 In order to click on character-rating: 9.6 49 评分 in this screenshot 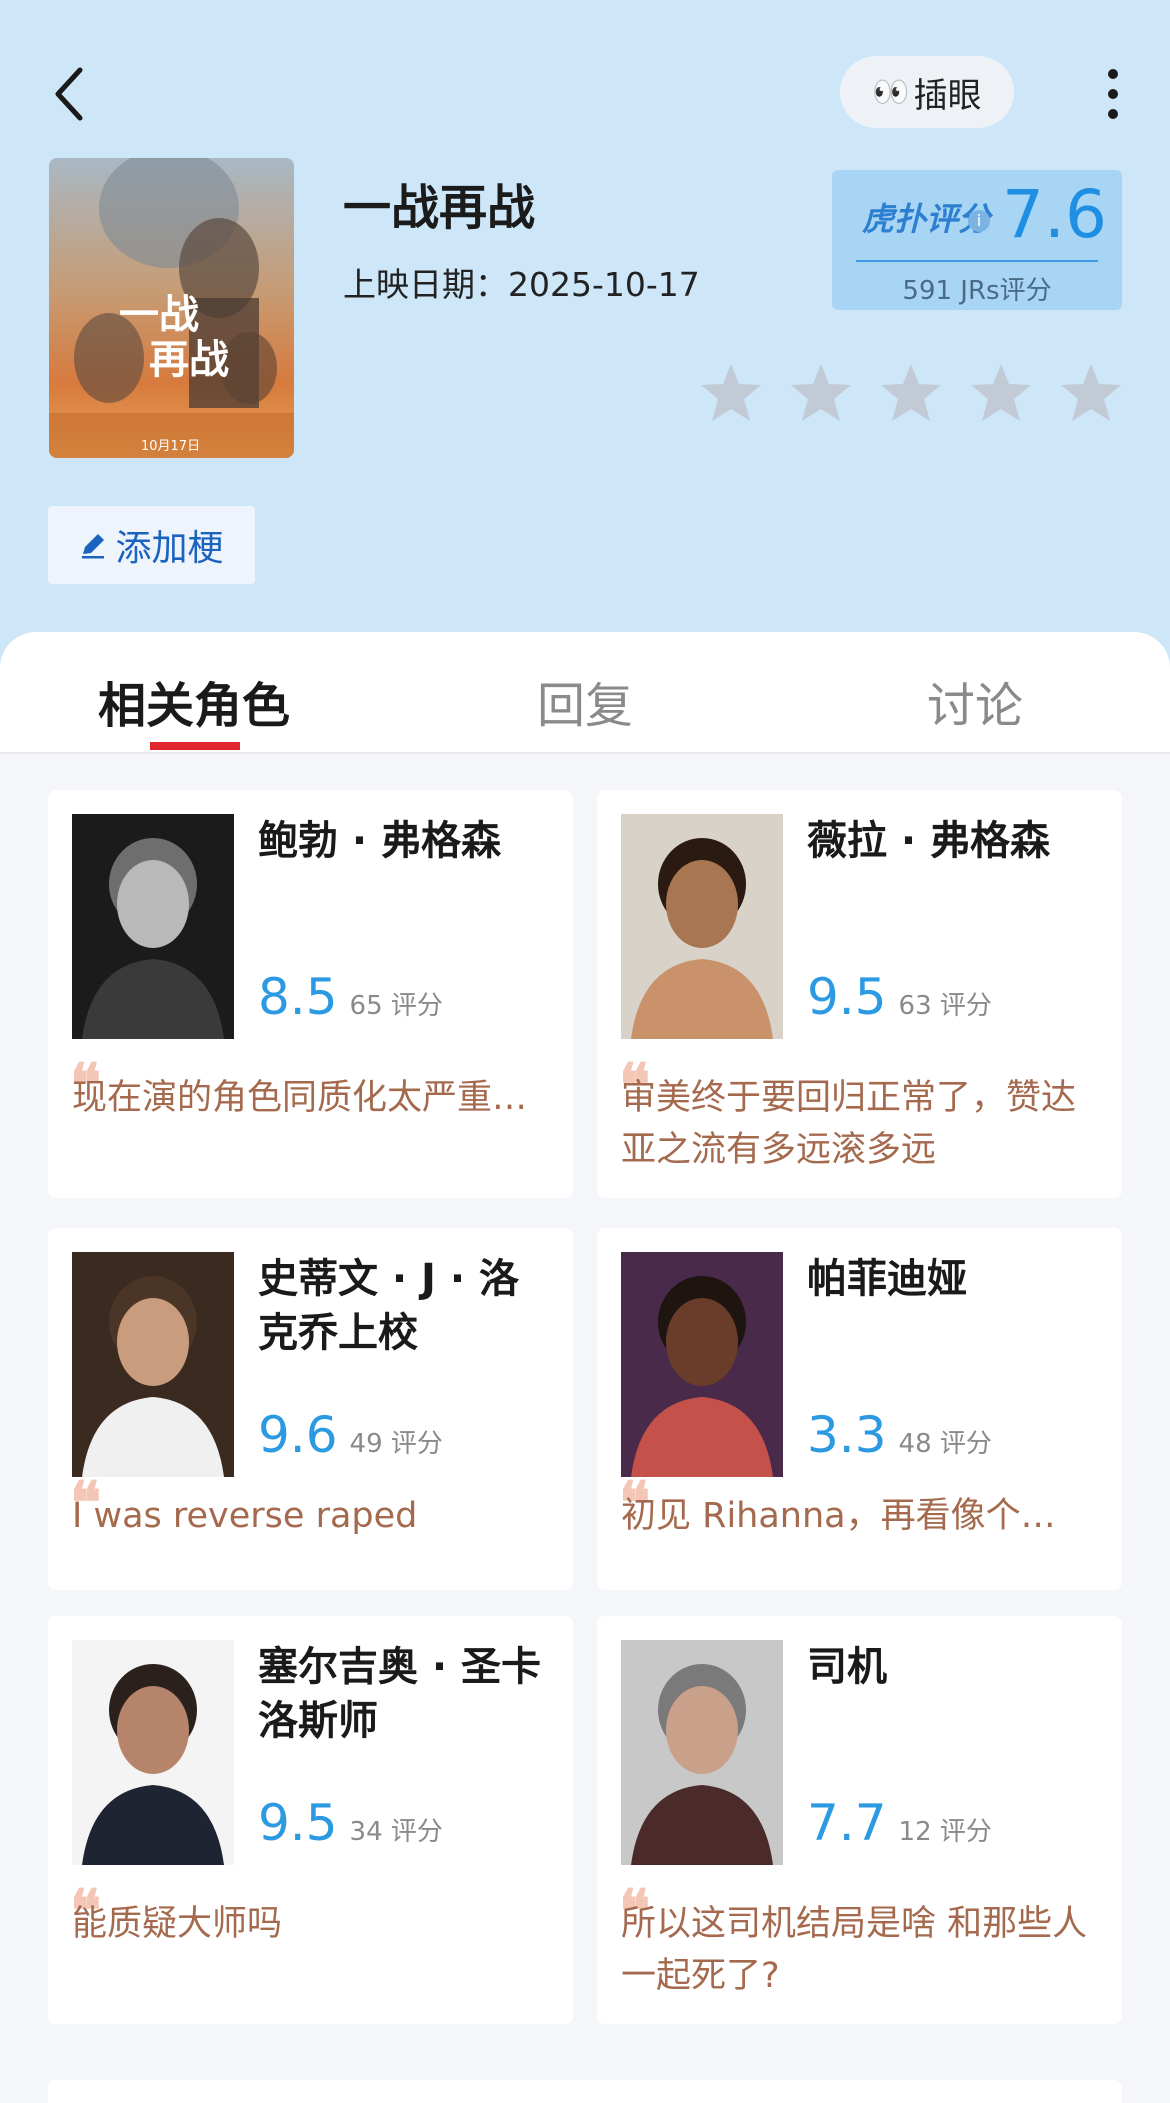, I will do `click(350, 1435)`.